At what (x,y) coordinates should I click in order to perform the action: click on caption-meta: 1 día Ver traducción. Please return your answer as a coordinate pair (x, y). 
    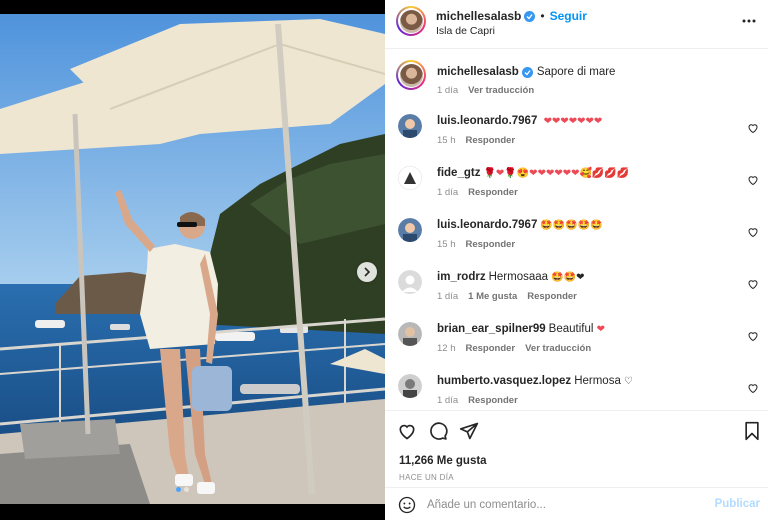
    Looking at the image, I should click on (485, 90).